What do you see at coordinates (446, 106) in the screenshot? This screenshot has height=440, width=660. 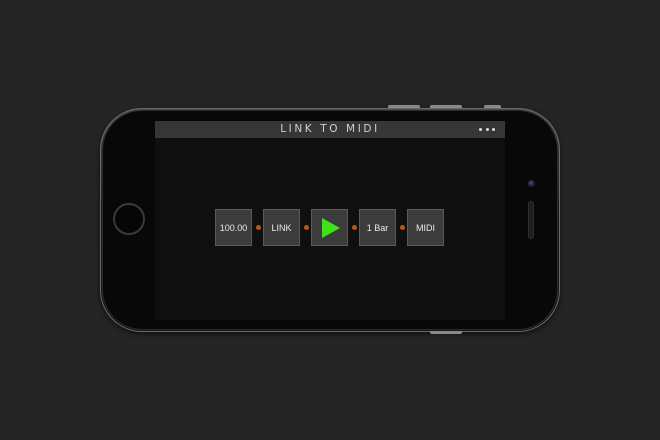 I see `hardware-button-volume-down` at bounding box center [446, 106].